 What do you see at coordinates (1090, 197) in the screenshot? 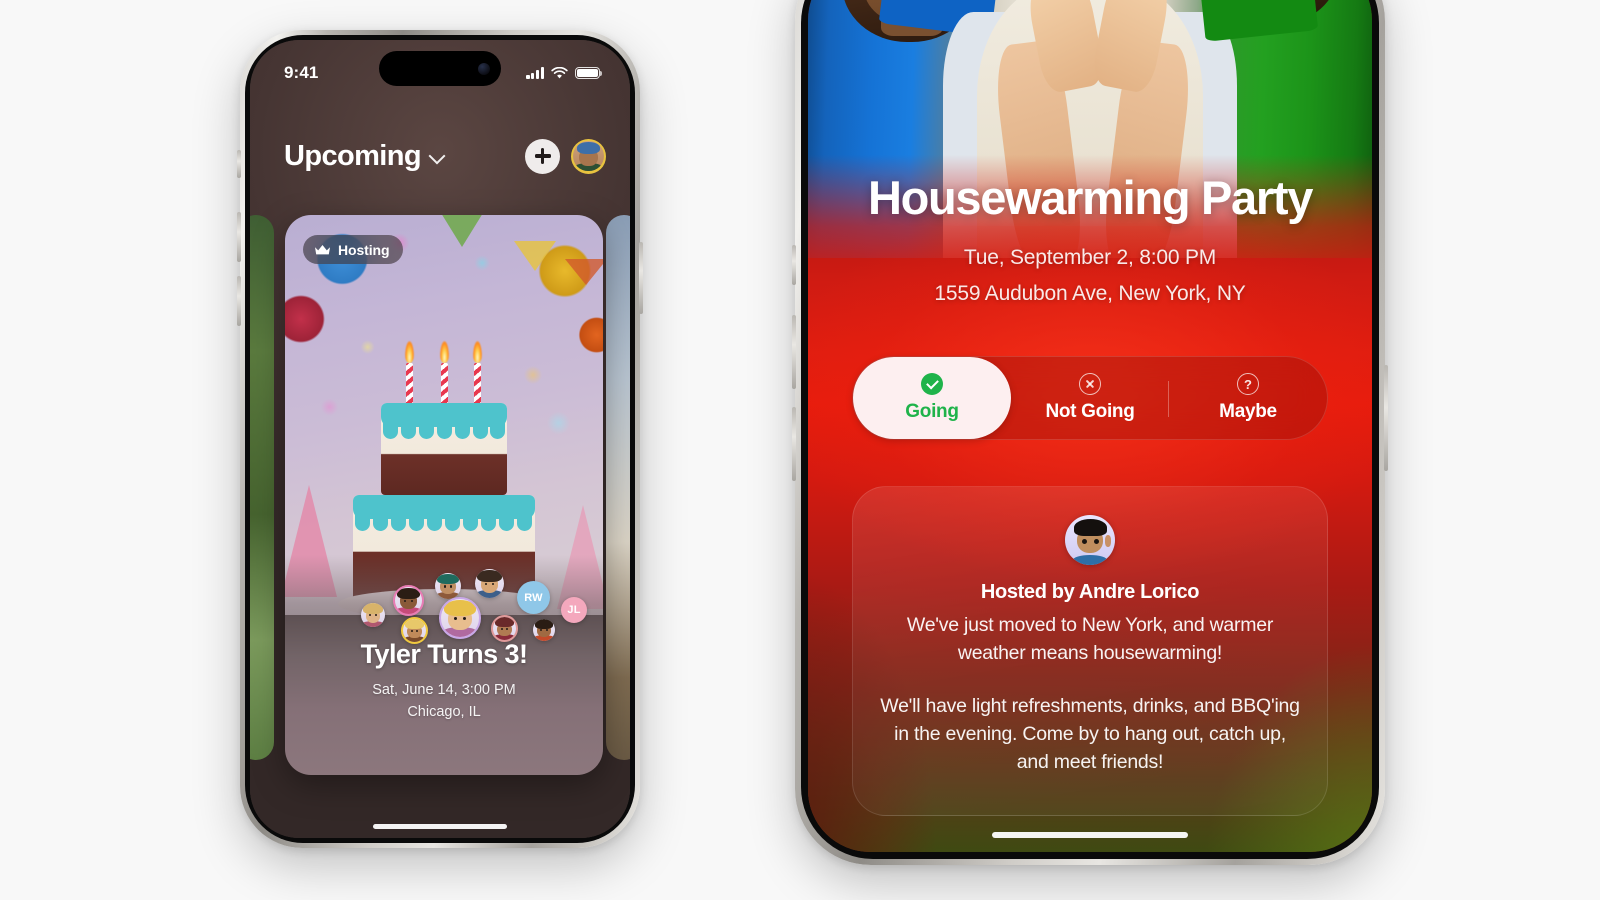
I see `event-detail-title: Housewarming Party` at bounding box center [1090, 197].